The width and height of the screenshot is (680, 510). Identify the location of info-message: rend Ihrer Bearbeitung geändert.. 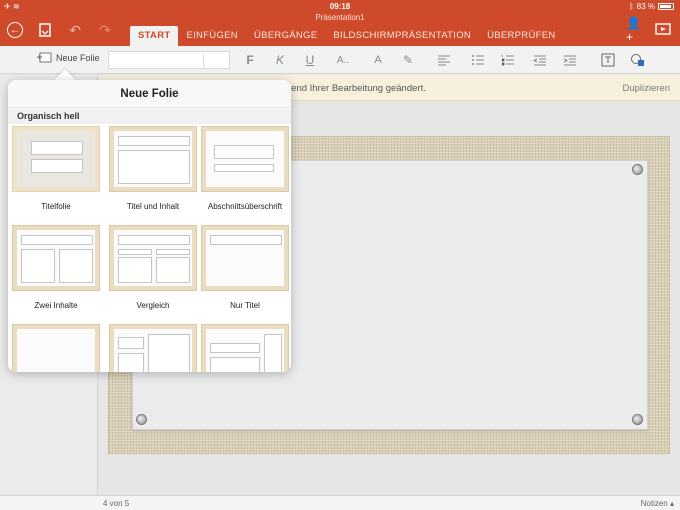
(357, 88).